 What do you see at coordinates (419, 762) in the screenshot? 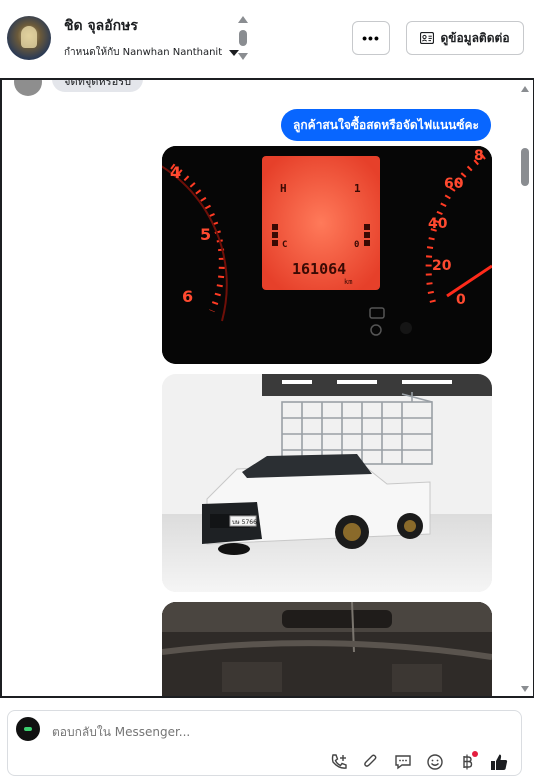
I see `composer-toolbar` at bounding box center [419, 762].